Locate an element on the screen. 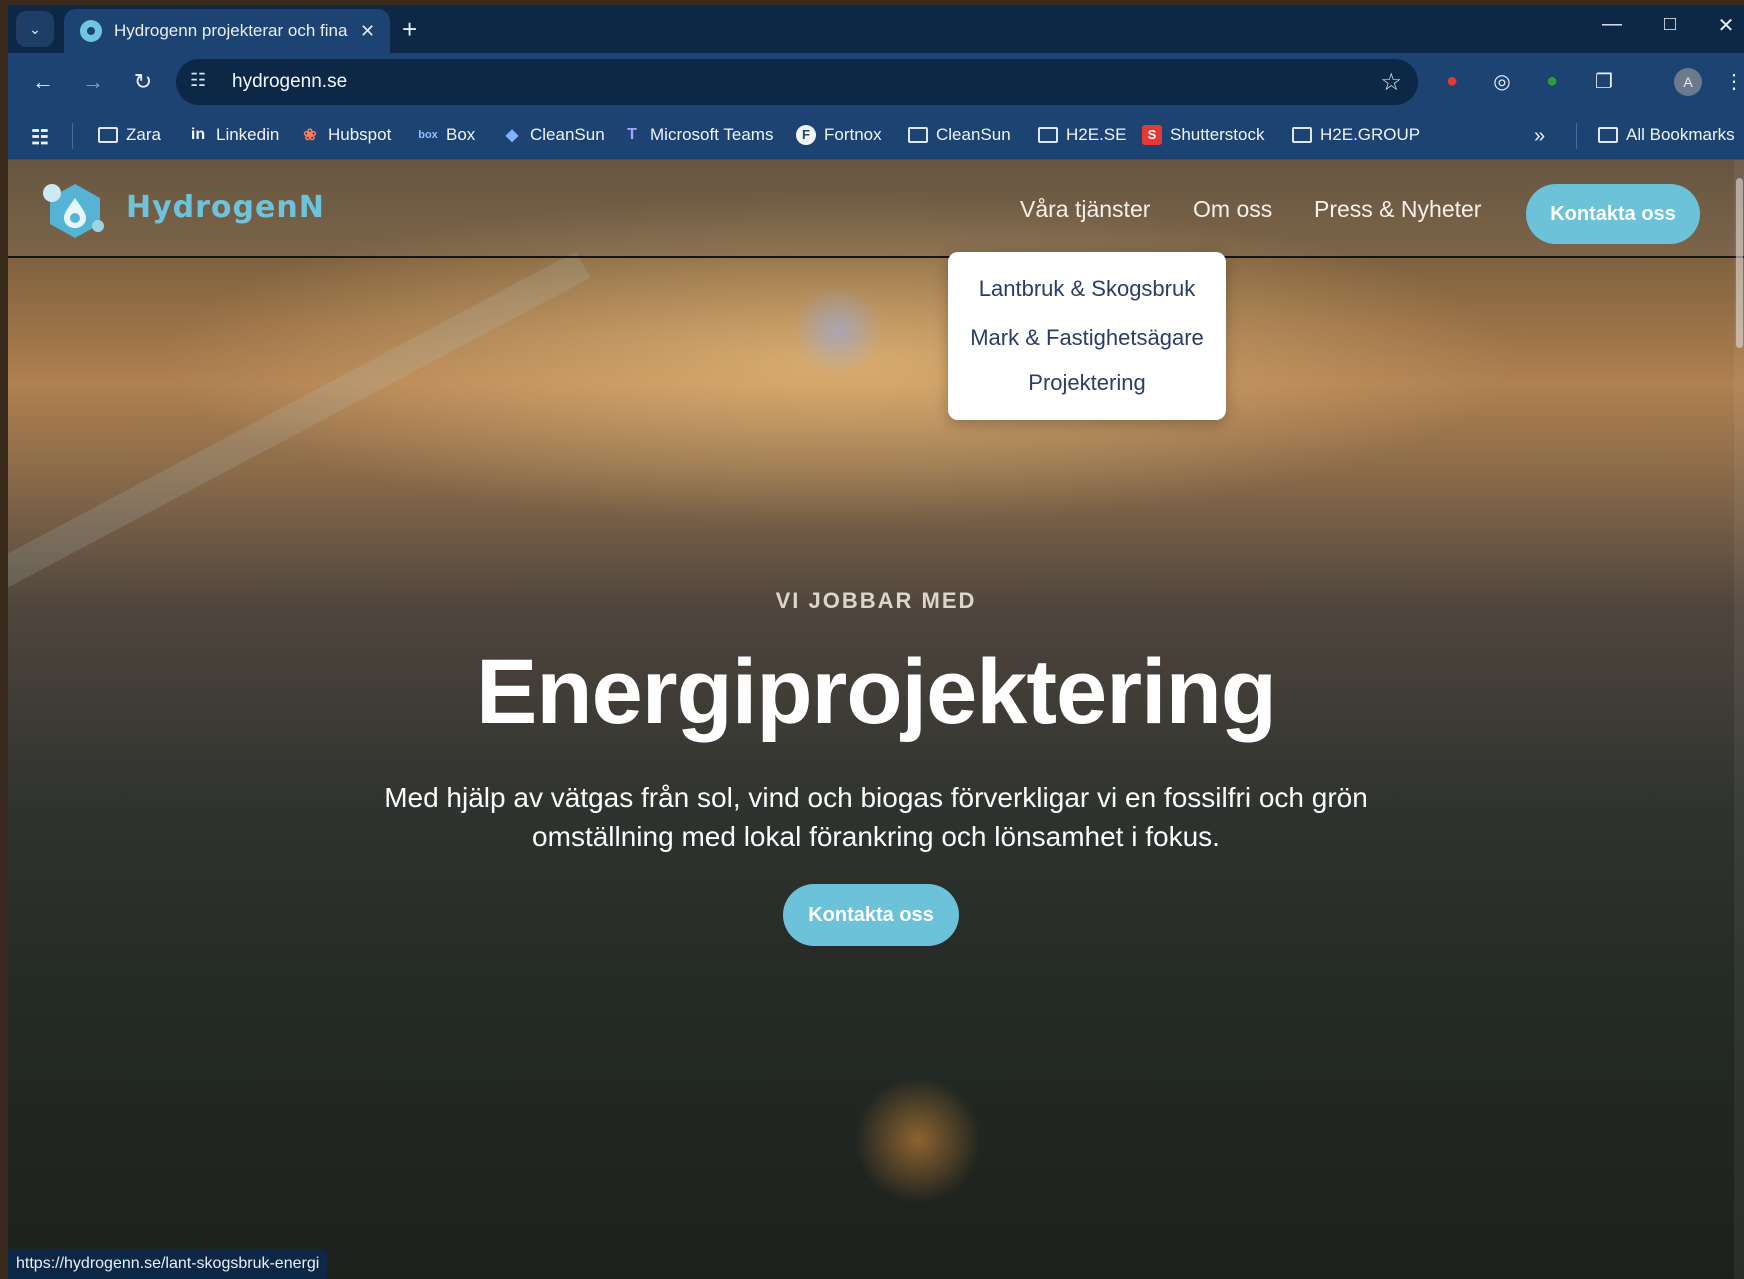 The width and height of the screenshot is (1744, 1279). bookmark-item: ❀ Hubspot is located at coordinates (345, 135).